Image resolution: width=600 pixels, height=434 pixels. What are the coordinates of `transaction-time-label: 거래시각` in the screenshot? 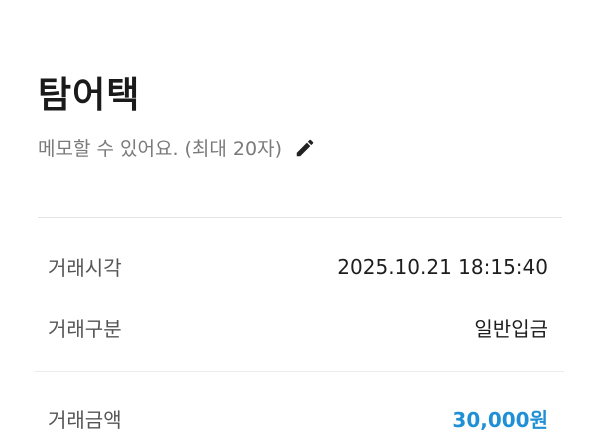 It's located at (85, 268).